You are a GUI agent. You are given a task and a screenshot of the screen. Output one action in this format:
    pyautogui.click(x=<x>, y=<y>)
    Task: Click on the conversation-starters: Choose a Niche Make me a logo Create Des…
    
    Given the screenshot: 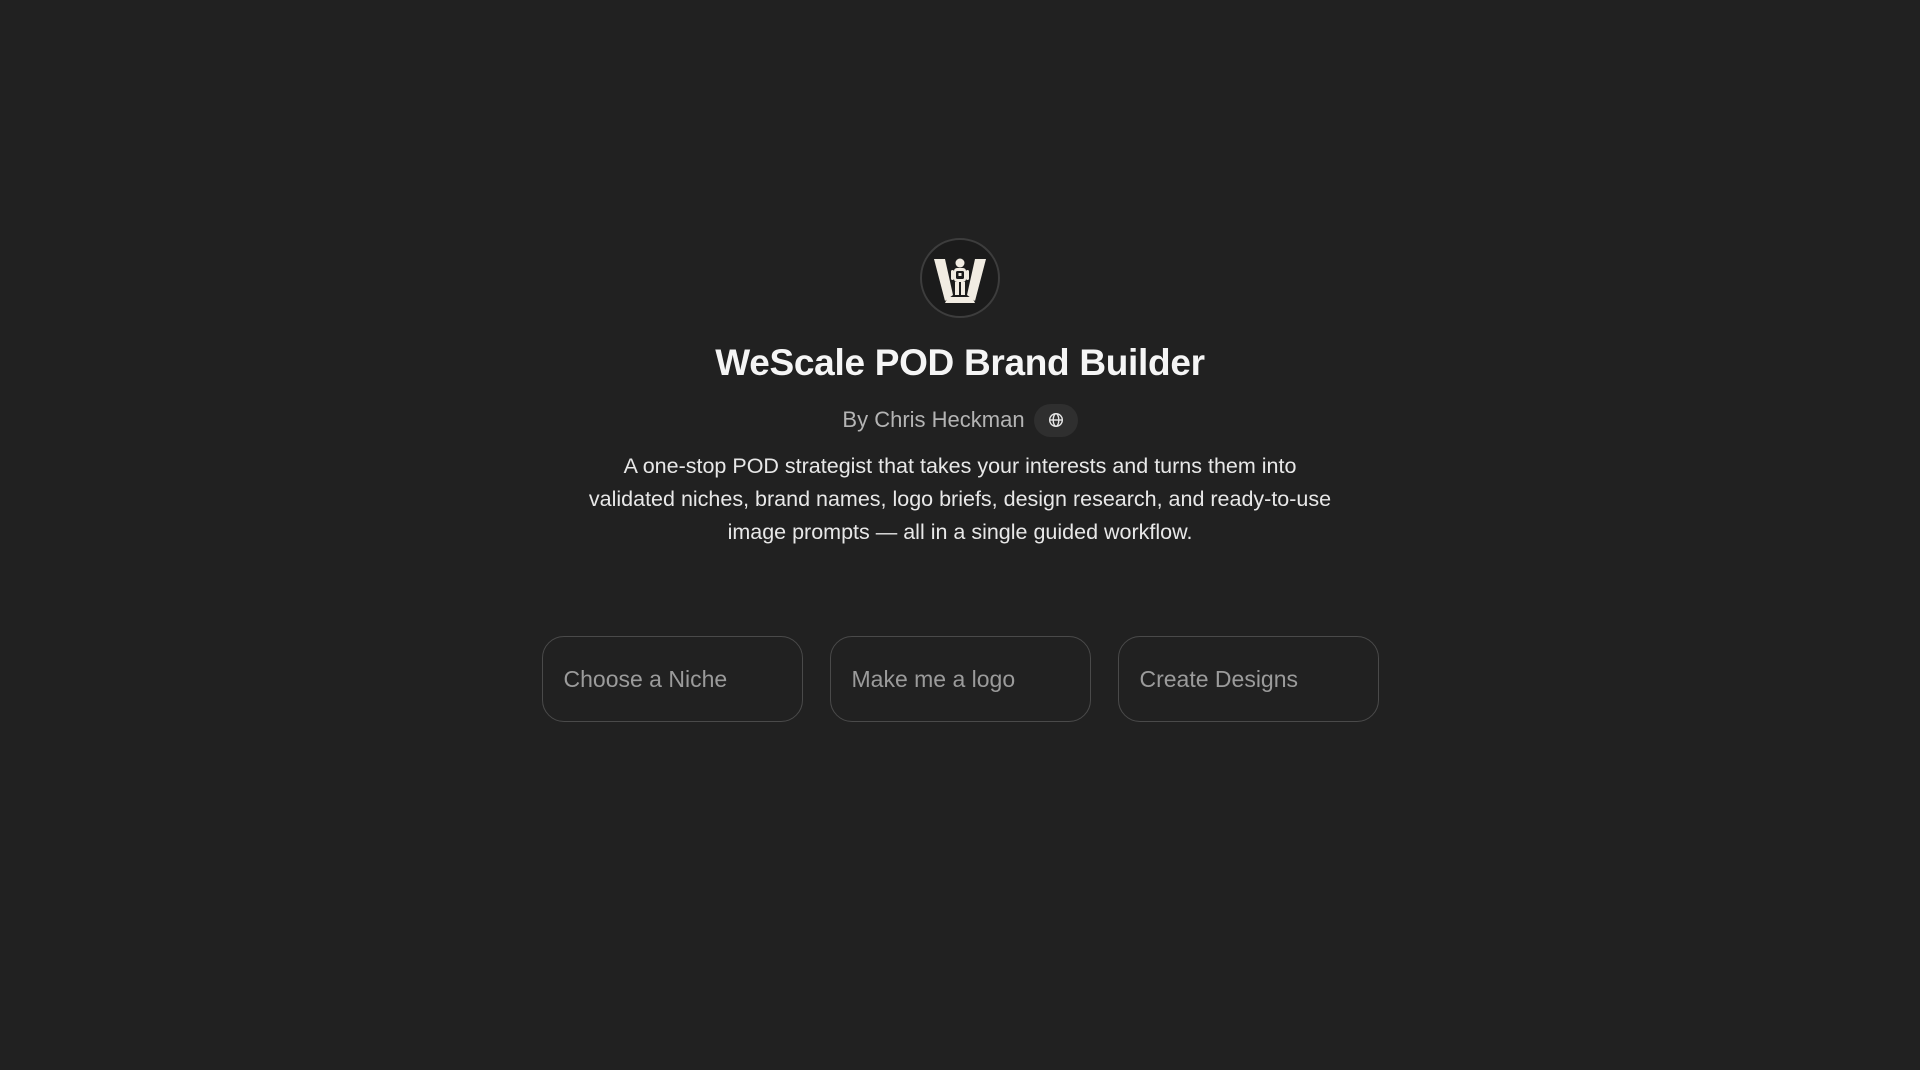 What is the action you would take?
    pyautogui.click(x=960, y=679)
    